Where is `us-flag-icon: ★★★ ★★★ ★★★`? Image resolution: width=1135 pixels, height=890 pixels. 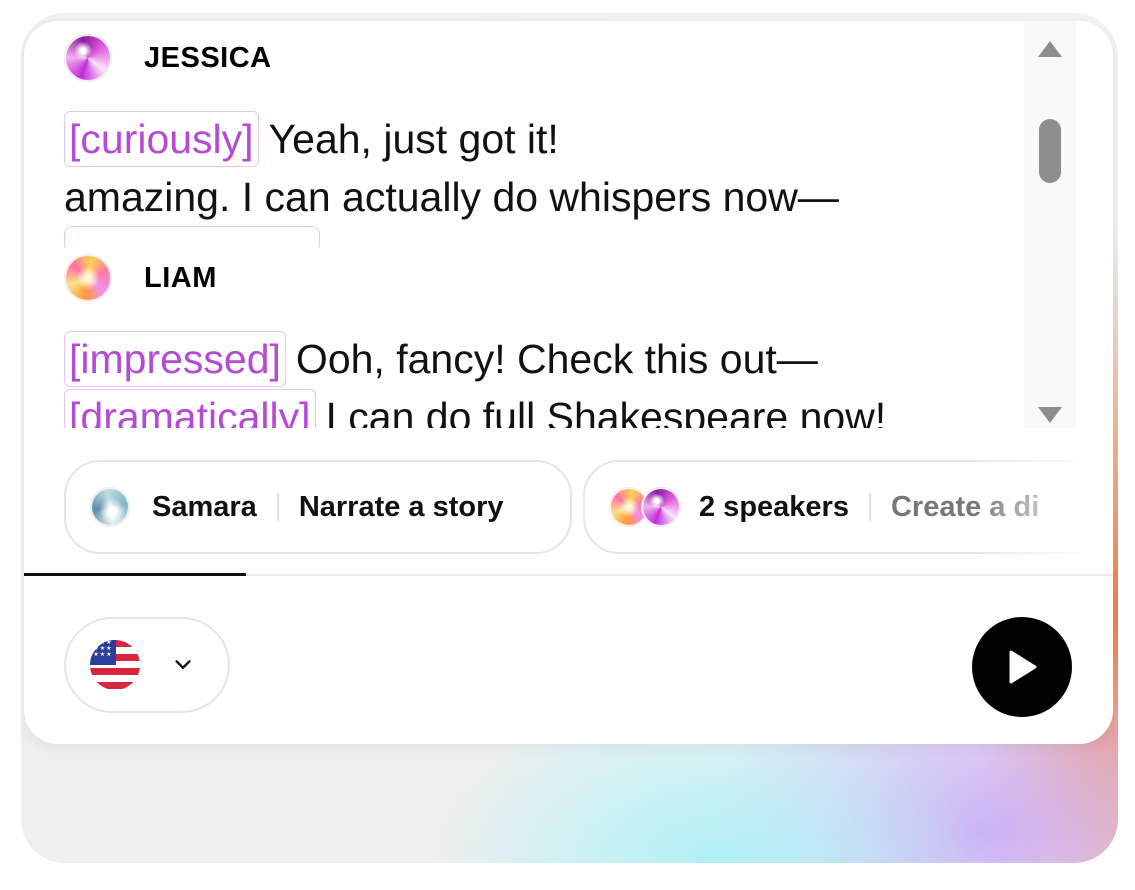 us-flag-icon: ★★★ ★★★ ★★★ is located at coordinates (115, 665).